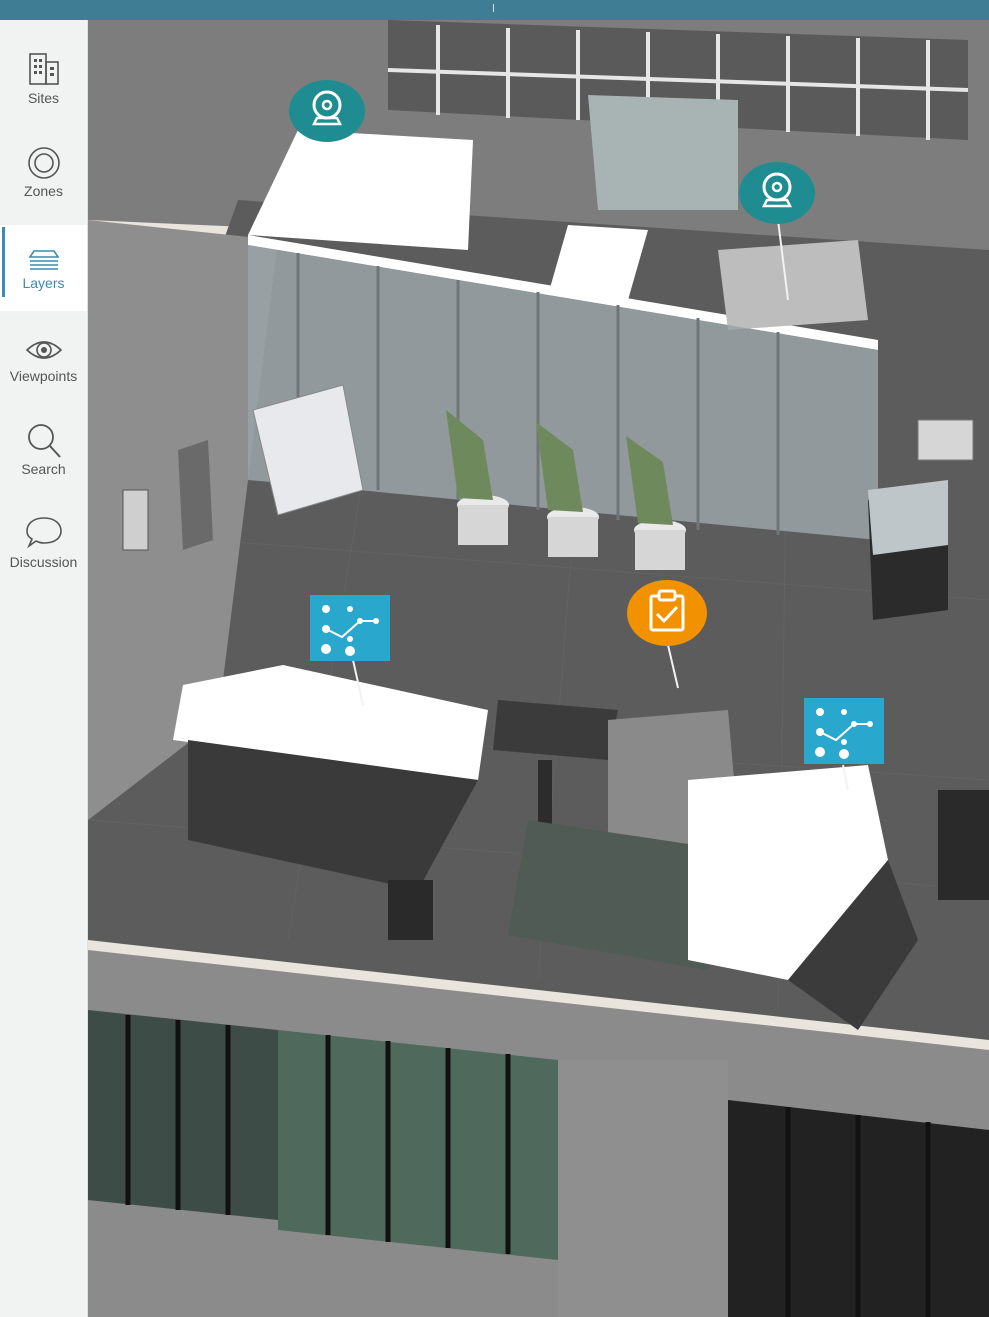 The height and width of the screenshot is (1317, 989). What do you see at coordinates (43, 283) in the screenshot?
I see `sidebar-item-label: Layers` at bounding box center [43, 283].